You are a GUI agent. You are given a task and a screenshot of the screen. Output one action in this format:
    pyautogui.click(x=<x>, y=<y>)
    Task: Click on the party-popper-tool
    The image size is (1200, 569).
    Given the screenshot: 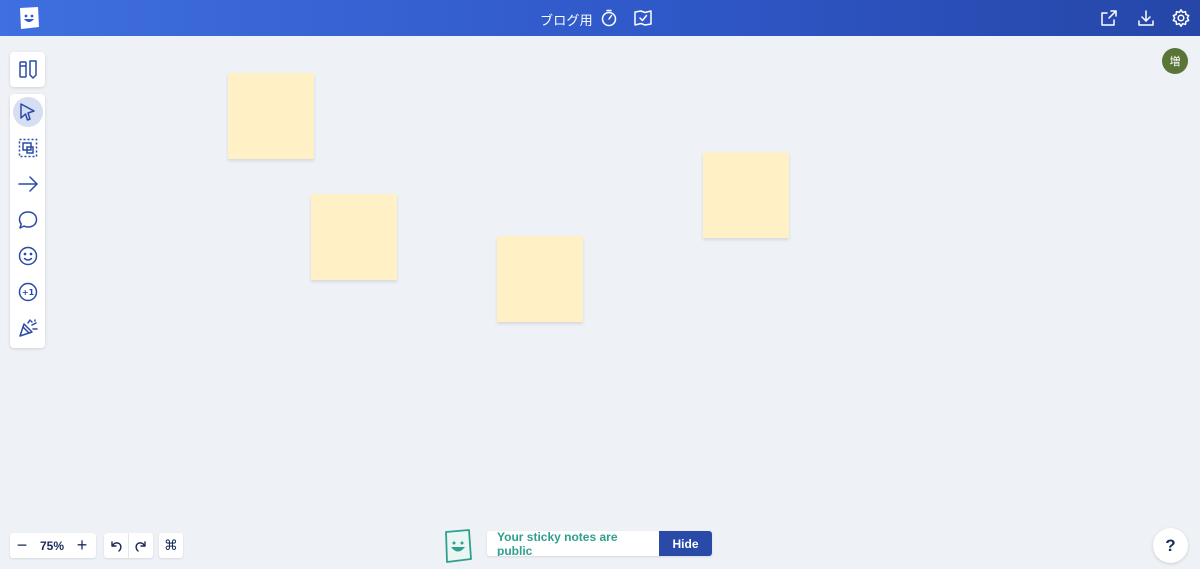 What is the action you would take?
    pyautogui.click(x=28, y=328)
    